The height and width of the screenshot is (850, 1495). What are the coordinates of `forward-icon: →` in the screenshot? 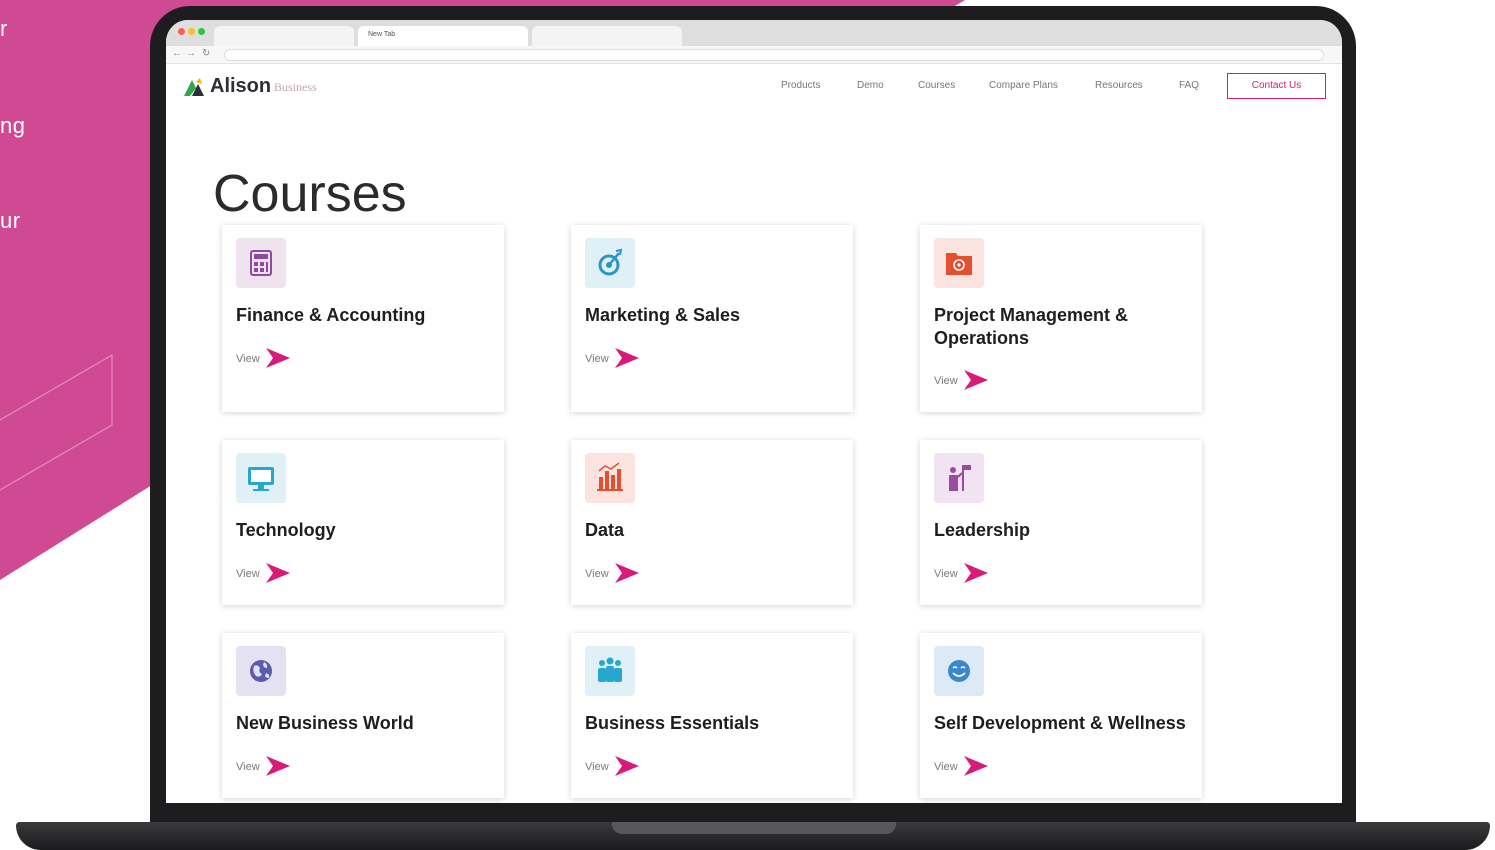 It's located at (191, 53).